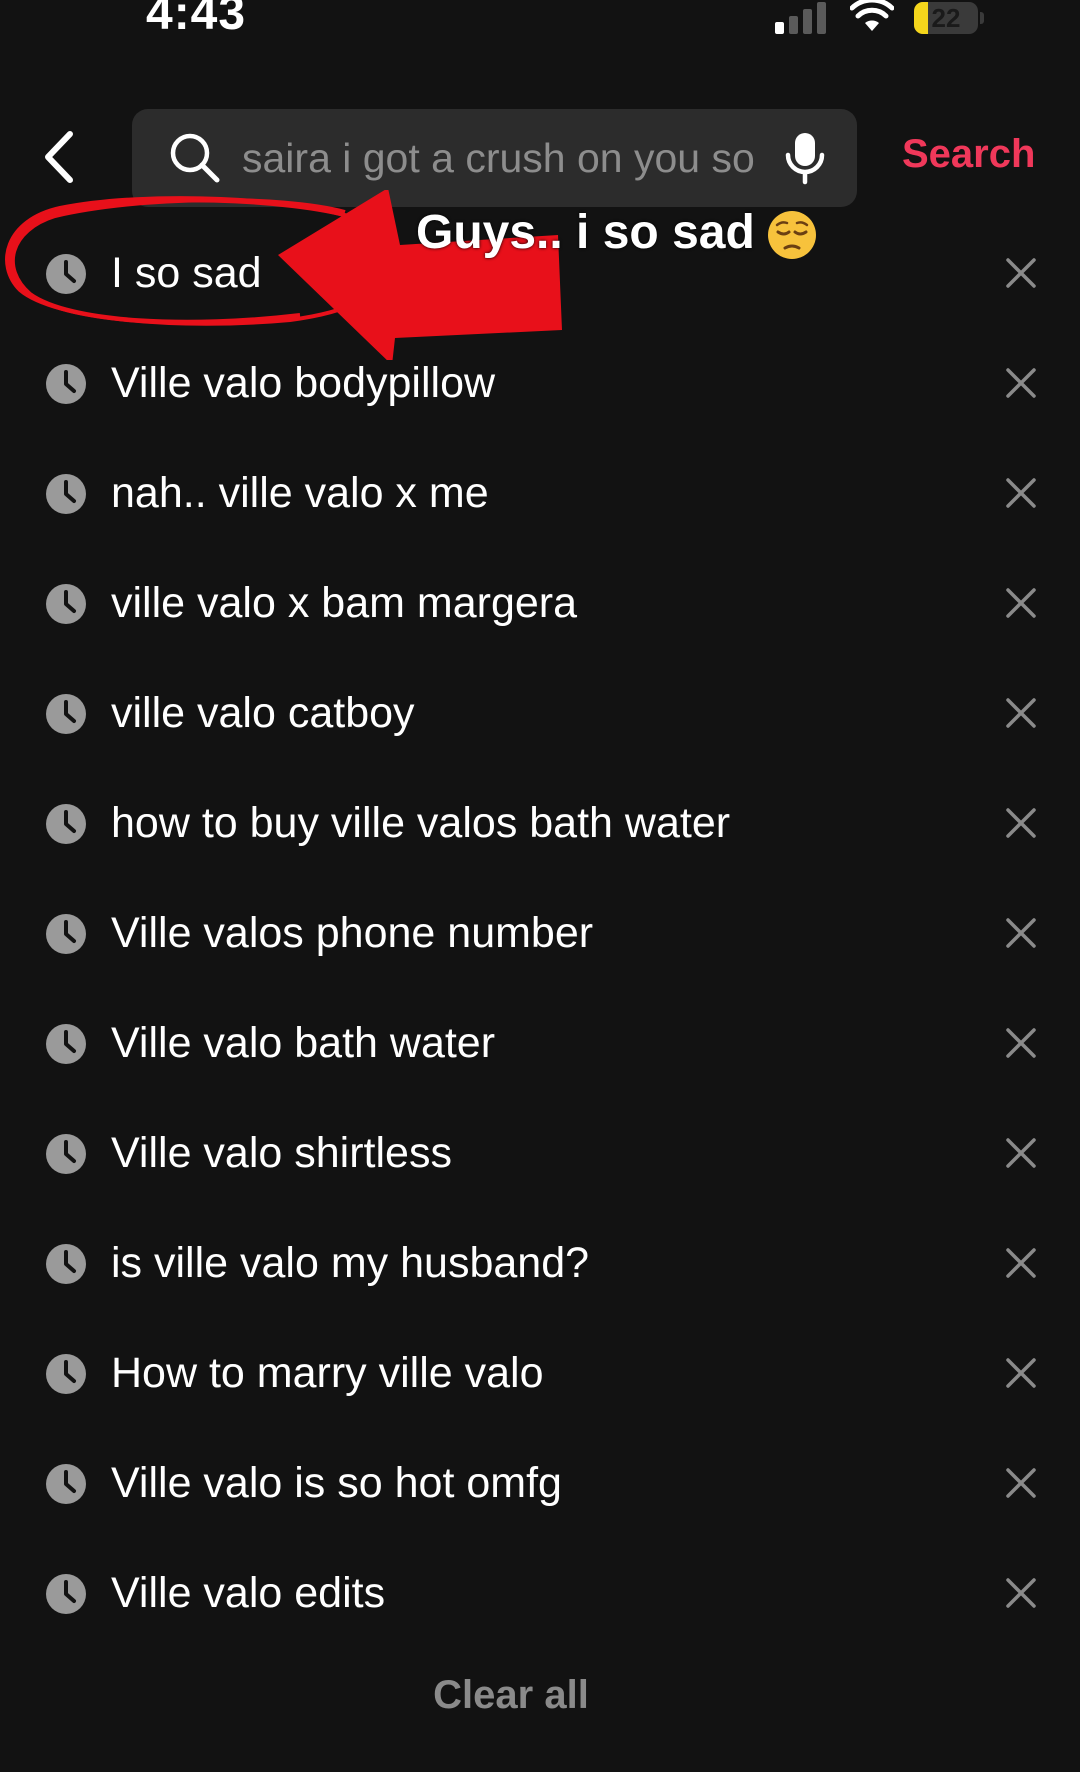 The height and width of the screenshot is (1772, 1080). I want to click on history-item: how to buy ville valos bath water, so click(540, 823).